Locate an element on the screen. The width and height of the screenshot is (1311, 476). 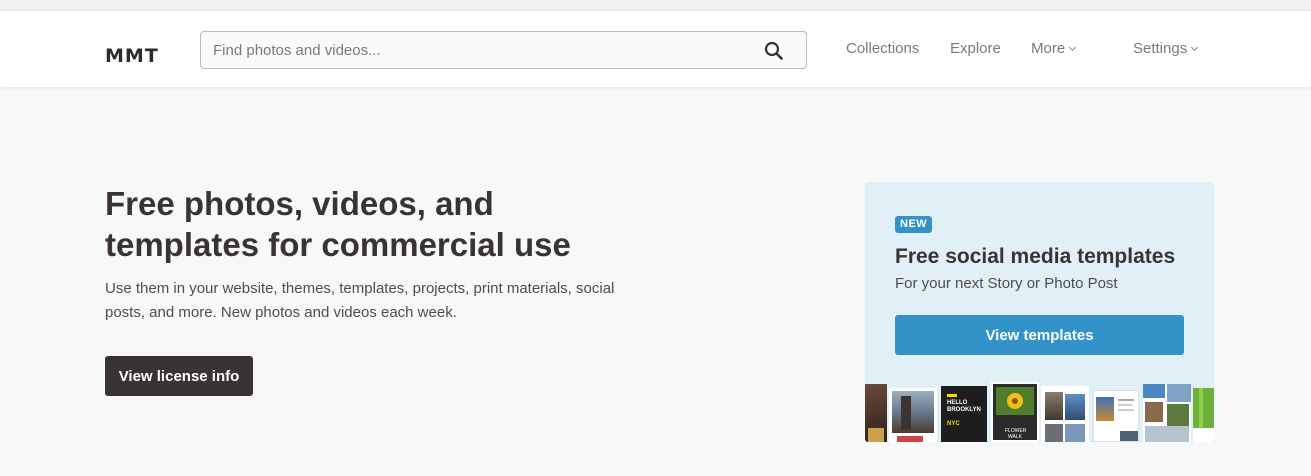
nav-collections: Collections is located at coordinates (882, 49).